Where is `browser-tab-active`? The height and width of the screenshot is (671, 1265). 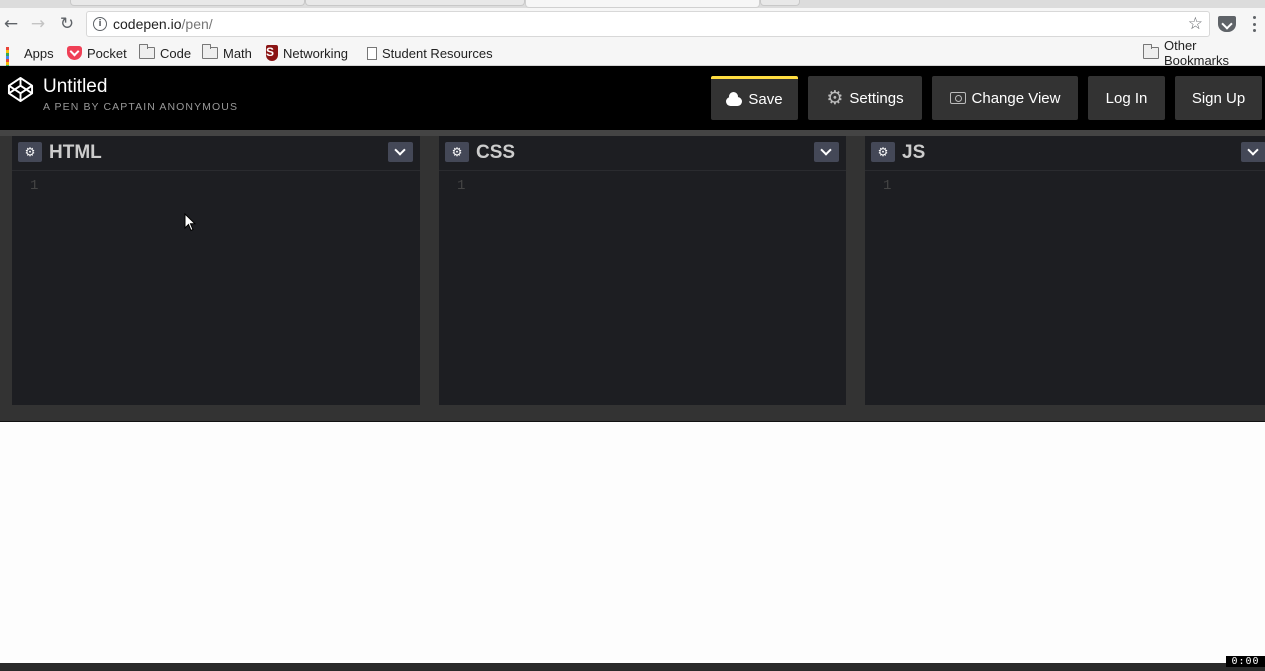 browser-tab-active is located at coordinates (642, 4).